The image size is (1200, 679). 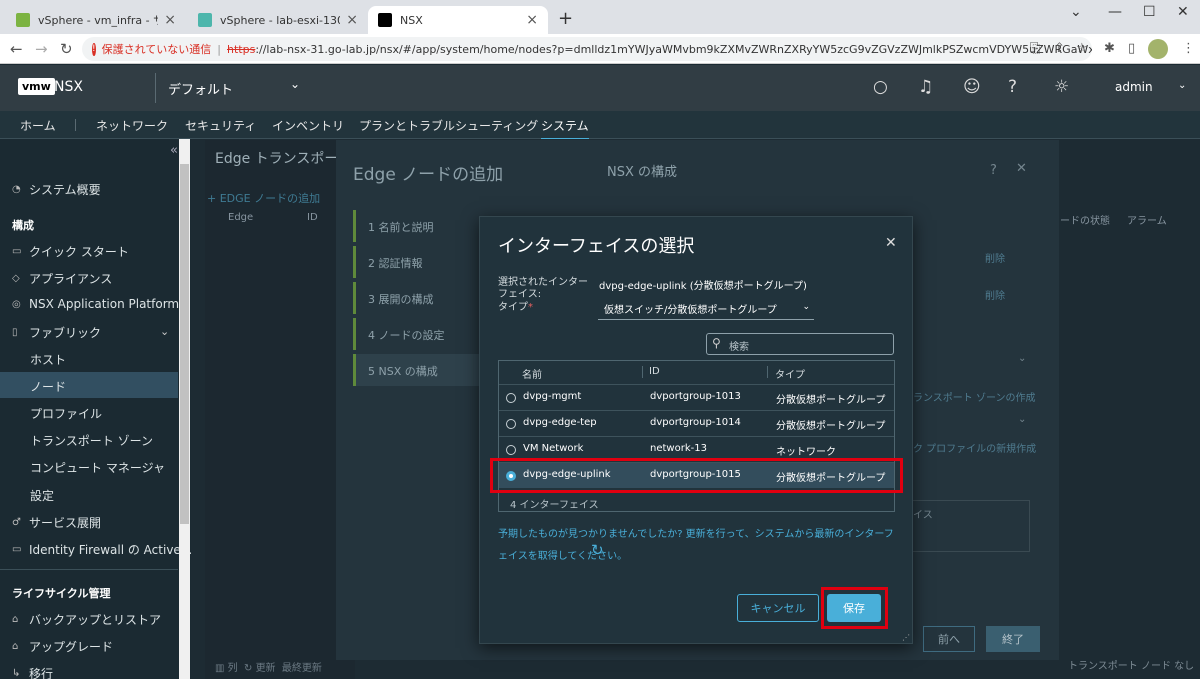 I want to click on sidebar-item-quickstart: ▭ クイック スタート, so click(x=70, y=251).